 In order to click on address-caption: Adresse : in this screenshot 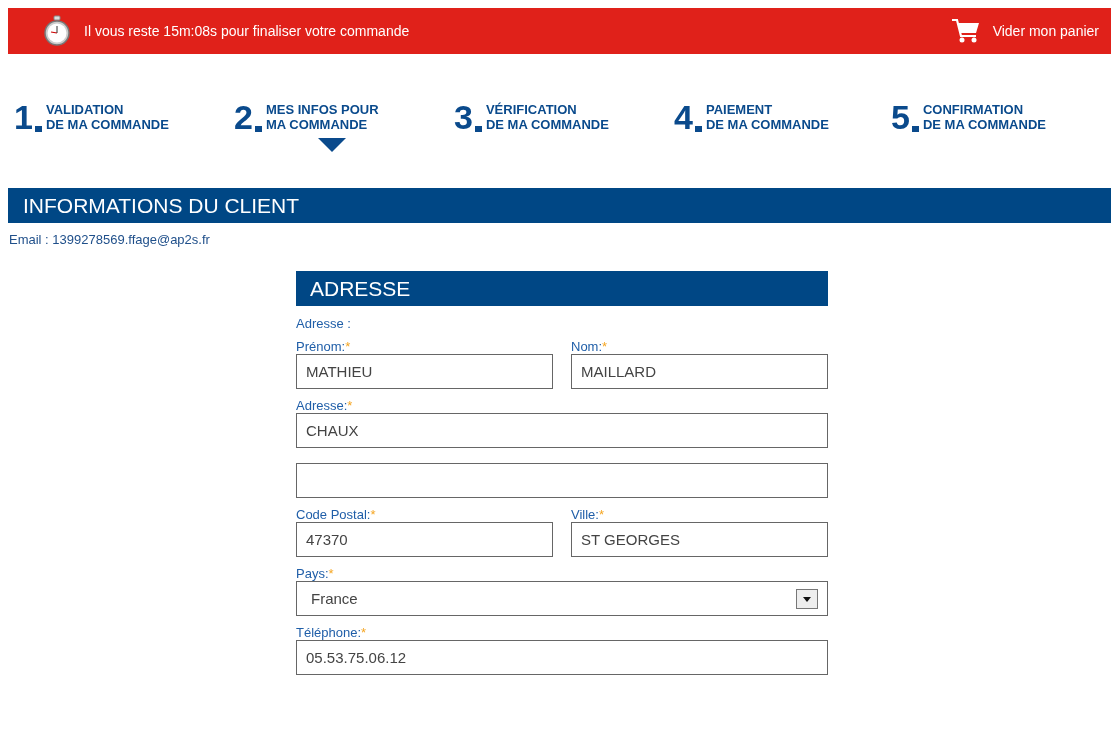, I will do `click(324, 323)`.